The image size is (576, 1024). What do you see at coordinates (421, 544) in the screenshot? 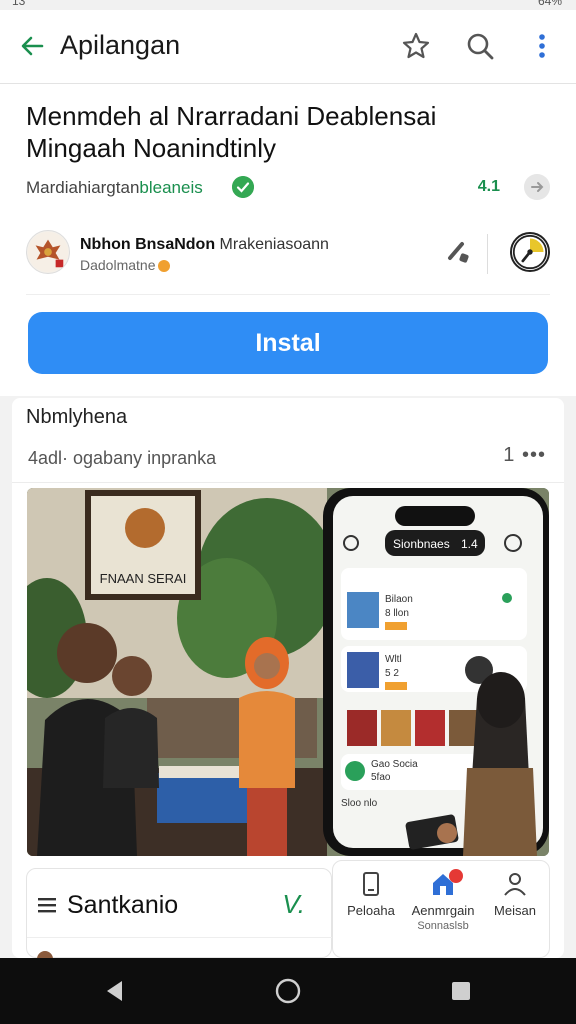
I see `phone-header: Sionbnaes` at bounding box center [421, 544].